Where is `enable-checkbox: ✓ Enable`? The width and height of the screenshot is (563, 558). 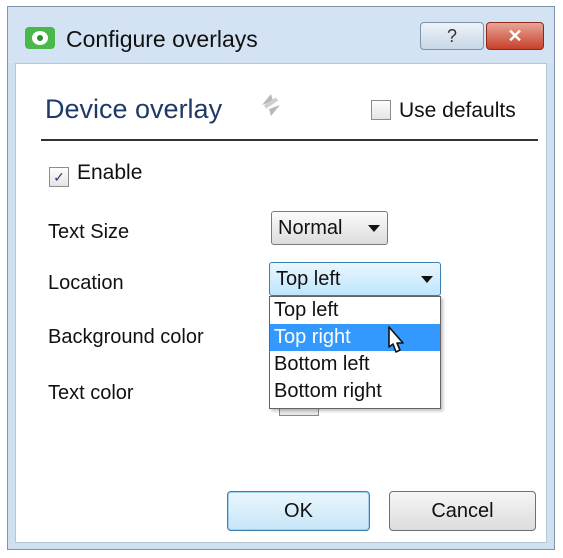 enable-checkbox: ✓ Enable is located at coordinates (95, 174).